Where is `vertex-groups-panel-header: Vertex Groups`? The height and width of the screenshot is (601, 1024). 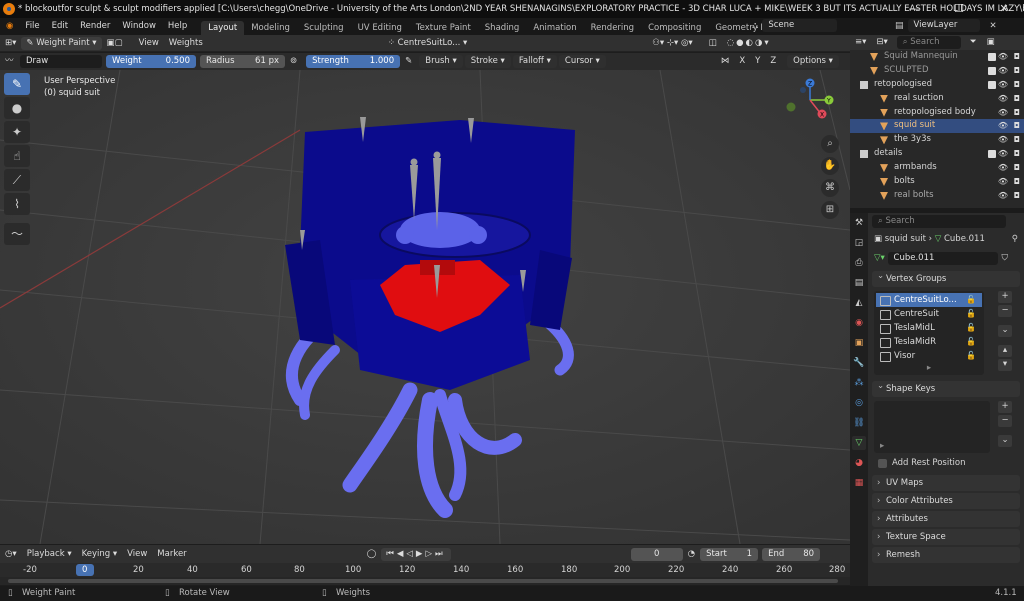
vertex-groups-panel-header: Vertex Groups is located at coordinates (946, 277).